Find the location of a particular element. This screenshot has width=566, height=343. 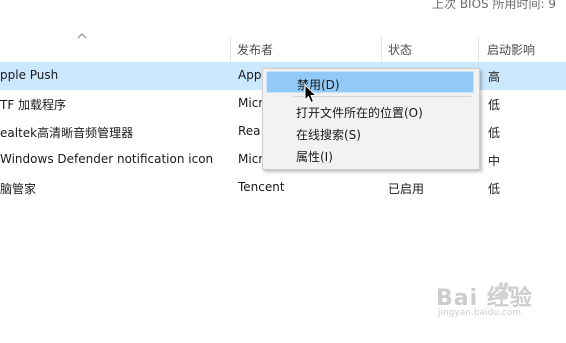

row-impact: 中 is located at coordinates (494, 161).